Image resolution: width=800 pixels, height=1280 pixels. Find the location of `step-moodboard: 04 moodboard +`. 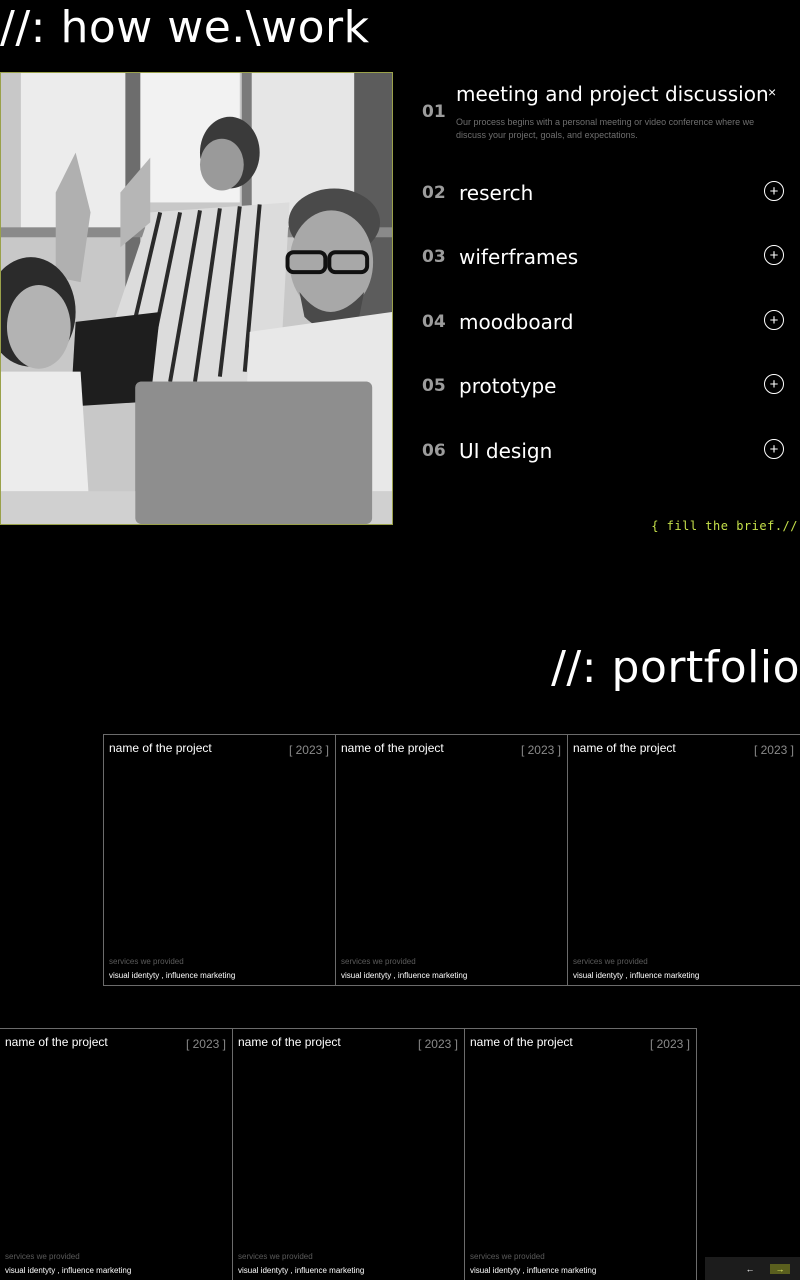

step-moodboard: 04 moodboard + is located at coordinates (611, 324).